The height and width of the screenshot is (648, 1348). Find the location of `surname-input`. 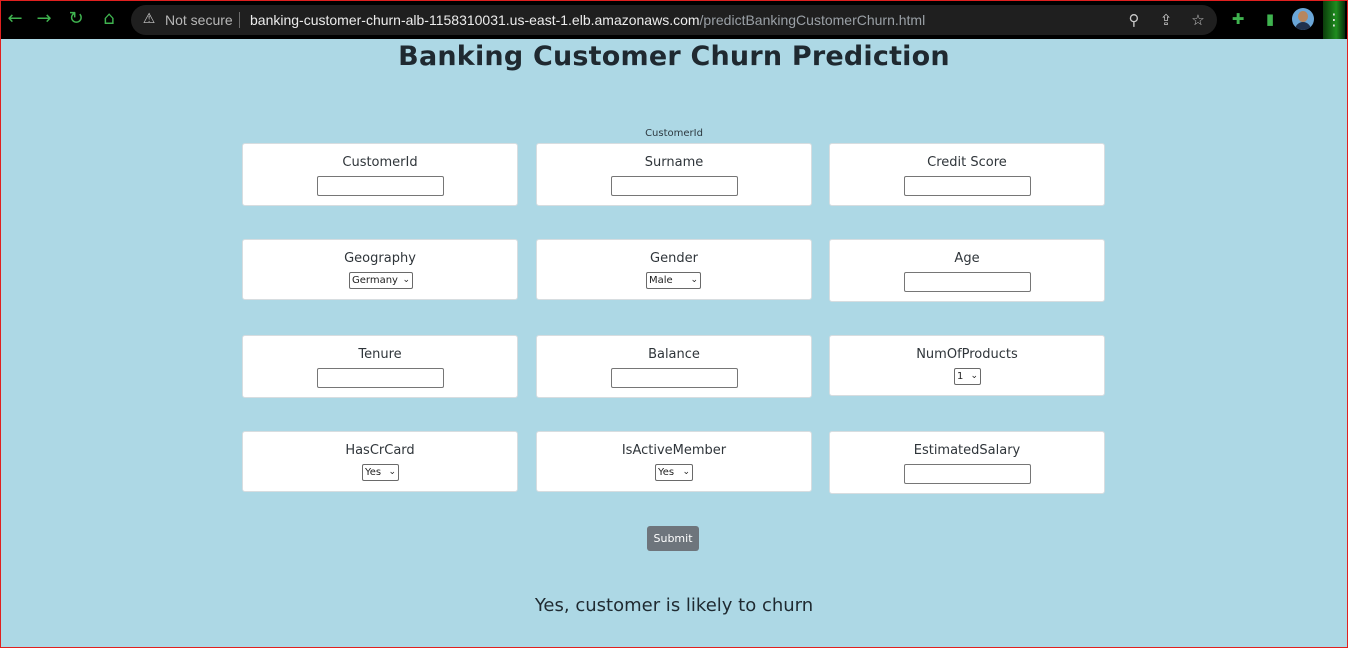

surname-input is located at coordinates (674, 186).